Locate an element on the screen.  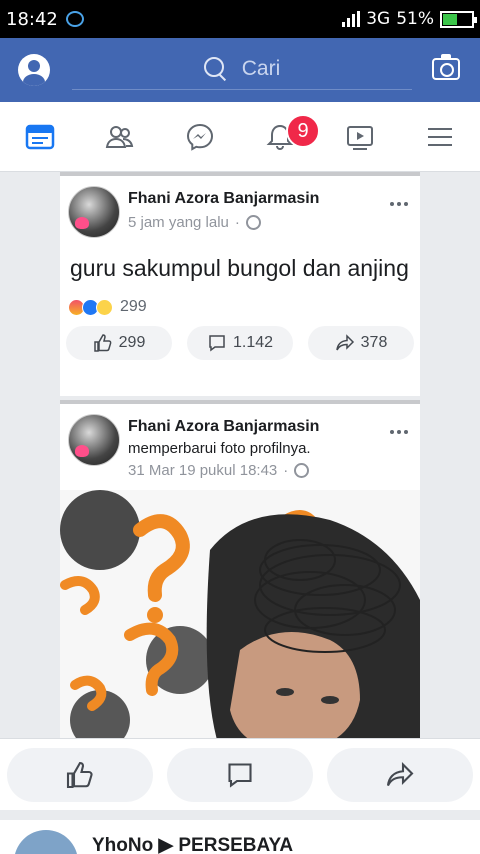
search-input: Cari is located at coordinates (242, 69).